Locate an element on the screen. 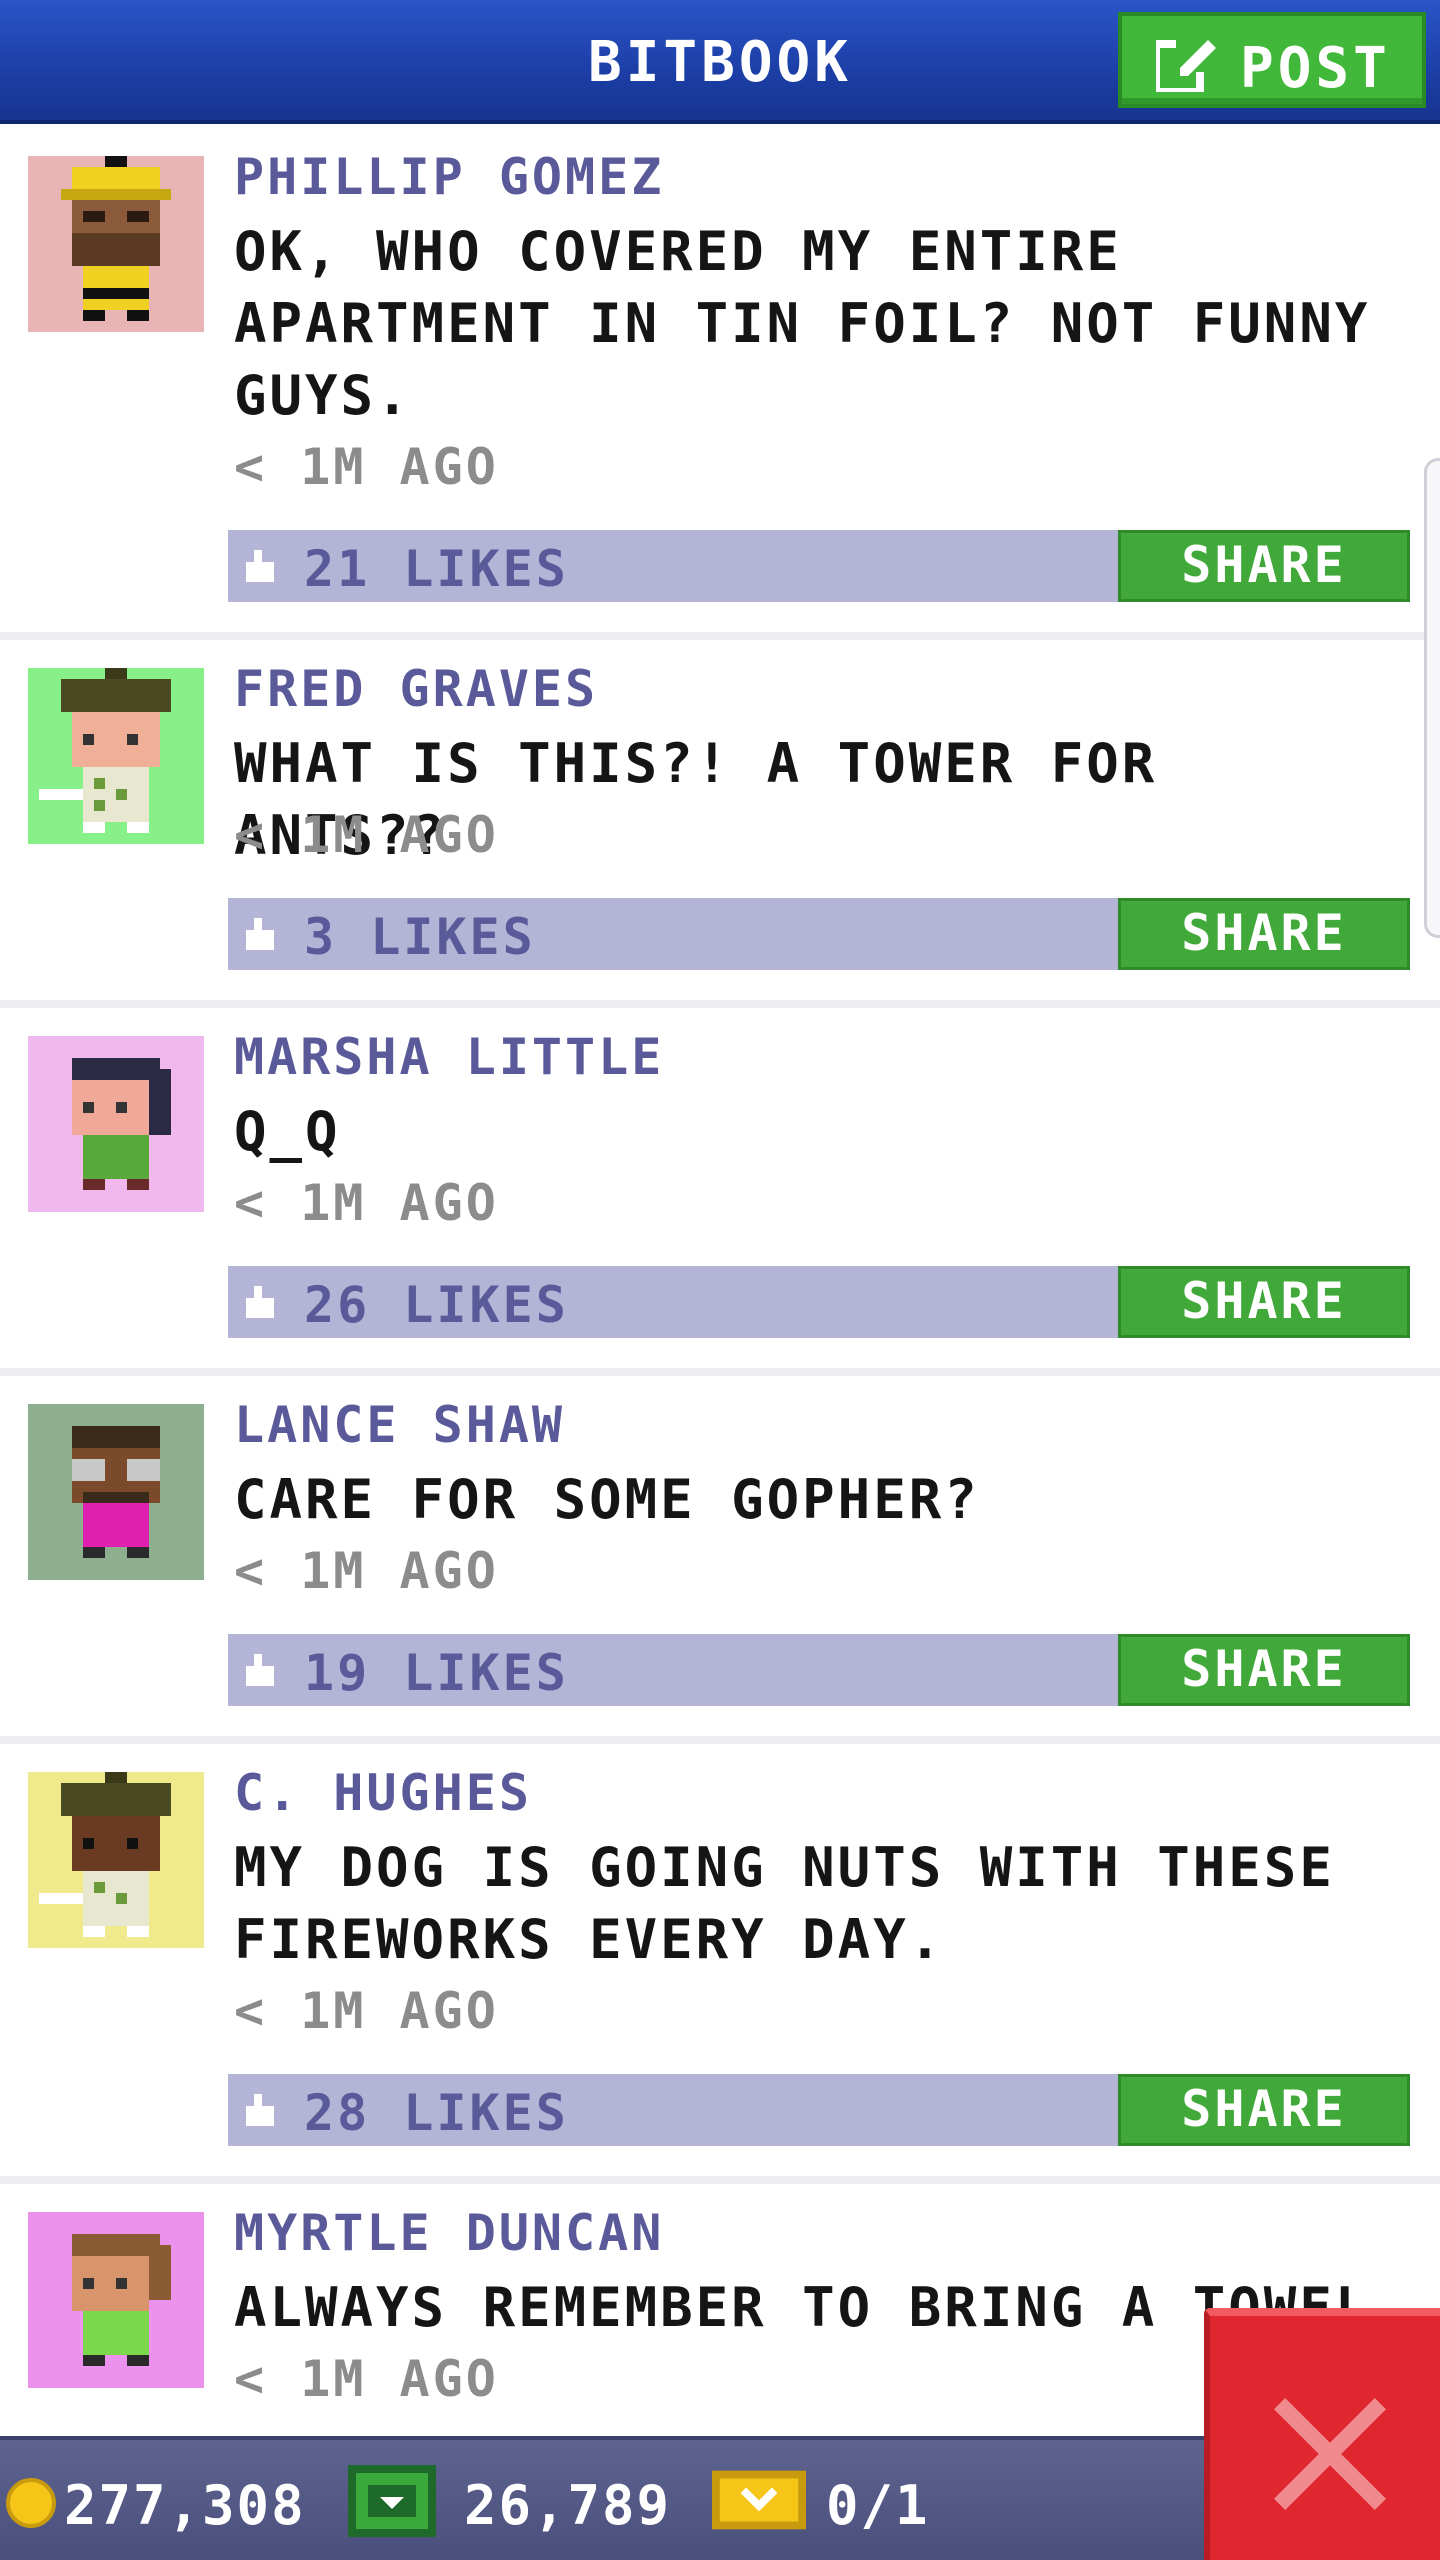 The height and width of the screenshot is (2560, 1440). post-action-bar: 3 LIKES SHARE is located at coordinates (819, 934).